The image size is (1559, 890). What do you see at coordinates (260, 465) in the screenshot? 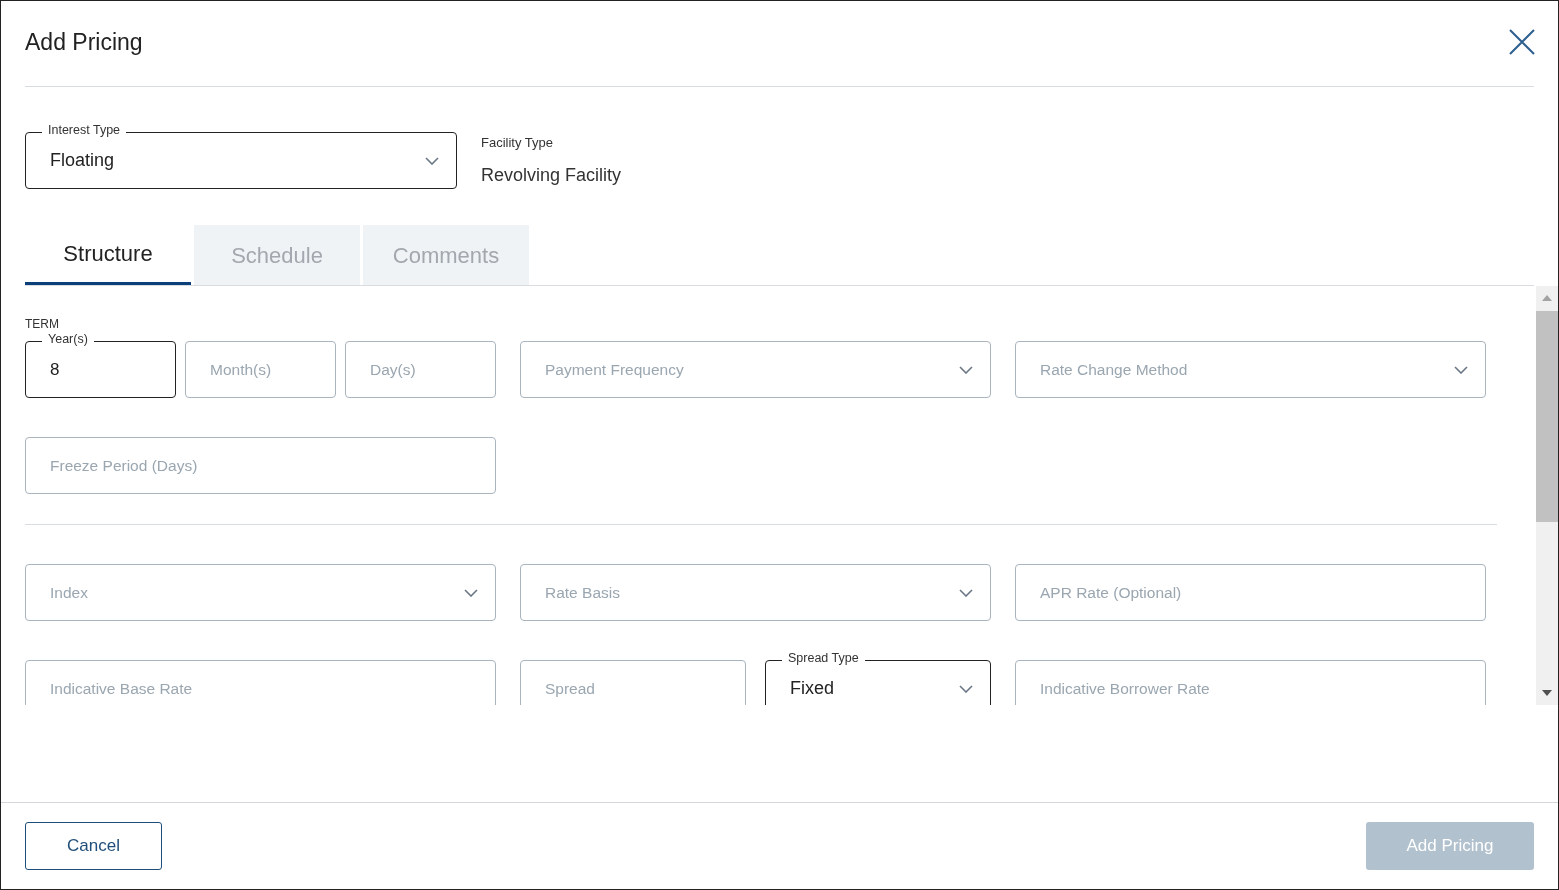
I see `input-field: Freeze Period (Days)` at bounding box center [260, 465].